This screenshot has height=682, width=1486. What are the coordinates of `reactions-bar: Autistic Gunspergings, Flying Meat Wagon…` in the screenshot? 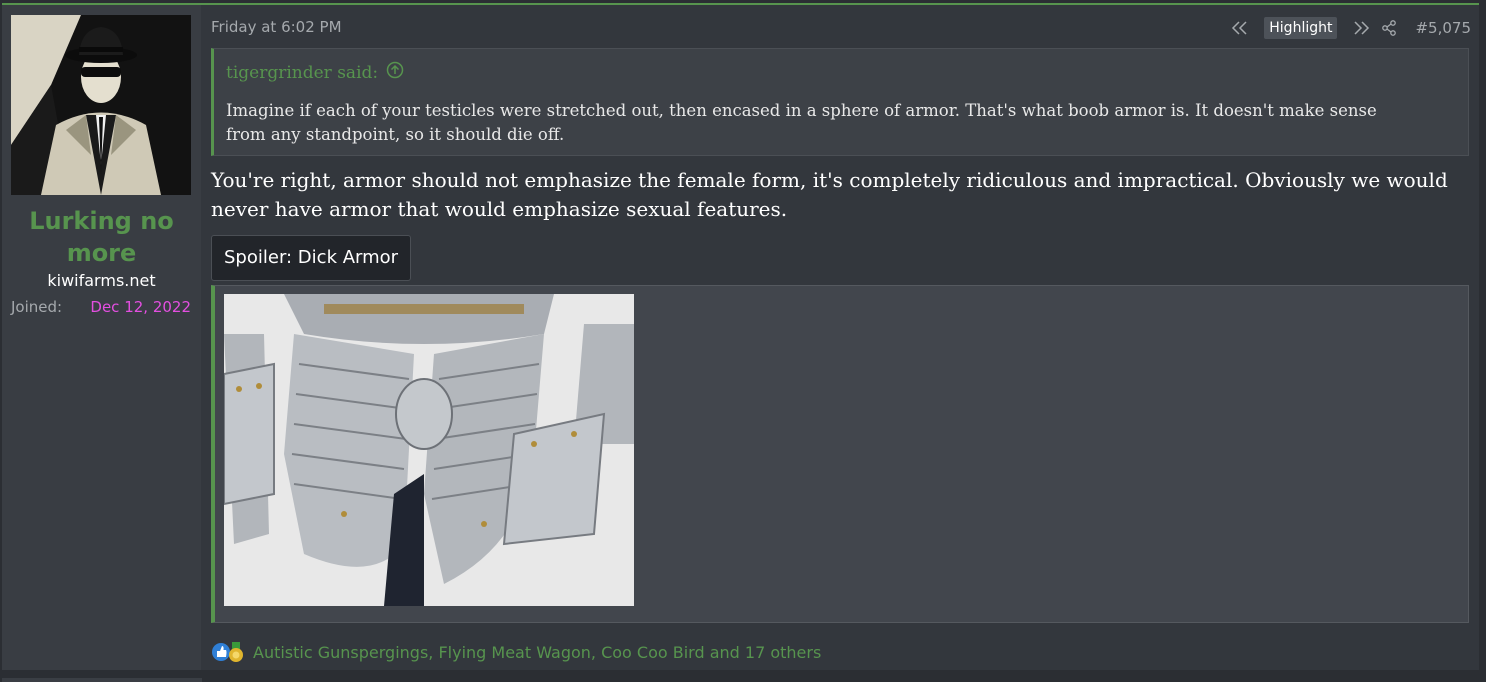 It's located at (516, 652).